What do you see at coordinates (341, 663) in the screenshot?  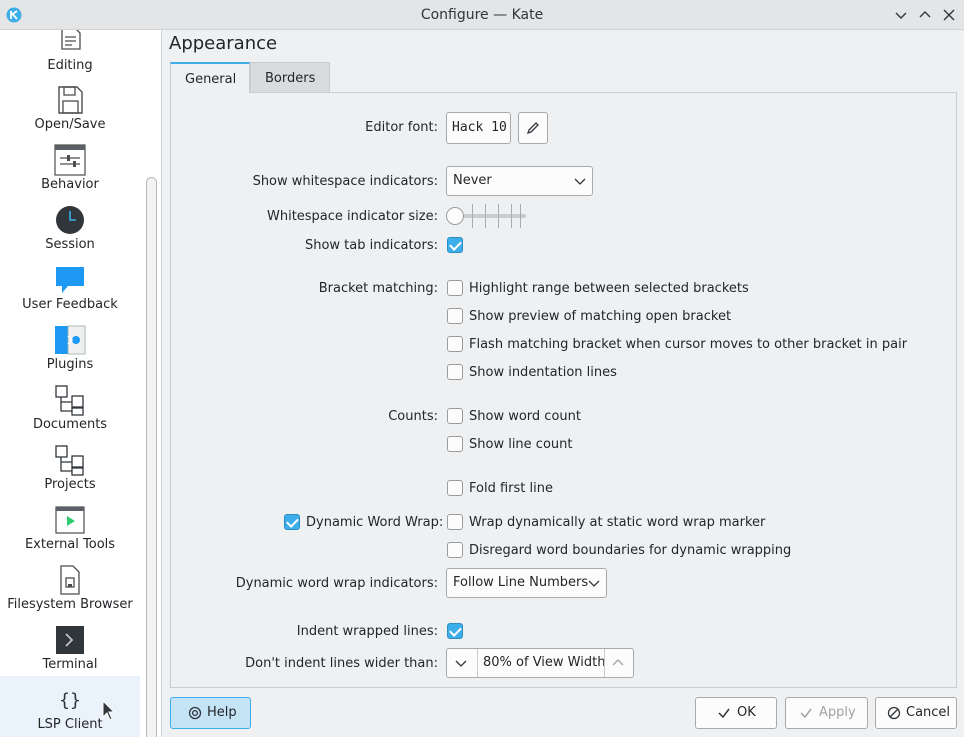 I see `dont-indent-label: Don't indent lines wider than:` at bounding box center [341, 663].